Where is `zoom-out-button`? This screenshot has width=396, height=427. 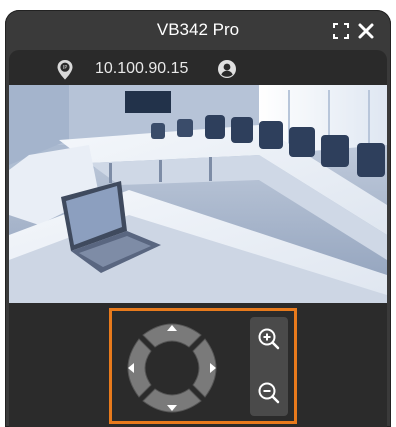 zoom-out-button is located at coordinates (269, 393).